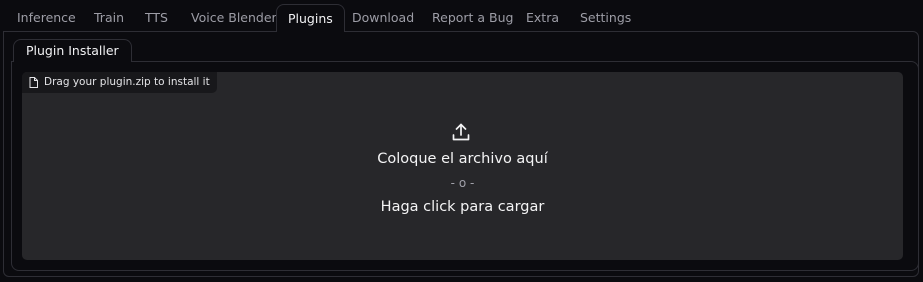 This screenshot has width=923, height=282. What do you see at coordinates (462, 159) in the screenshot?
I see `drop-file-text: Coloque el archivo aquí` at bounding box center [462, 159].